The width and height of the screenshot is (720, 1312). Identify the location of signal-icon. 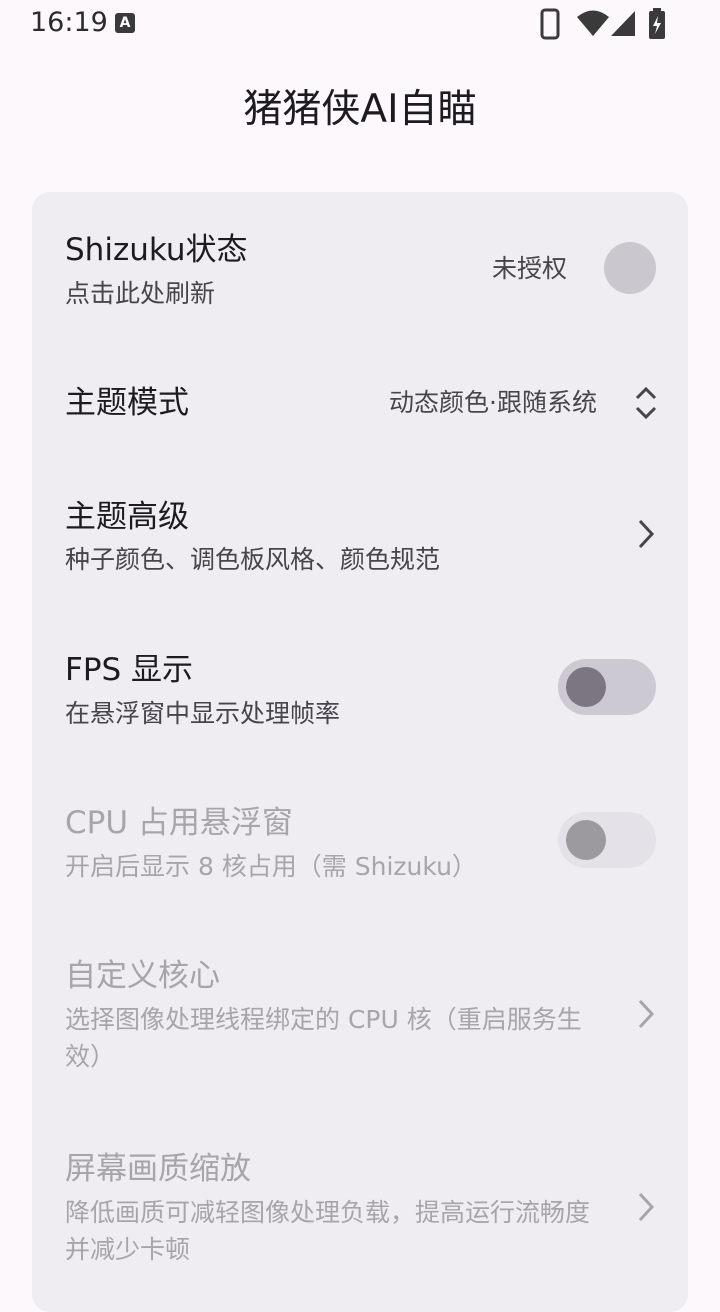
(623, 23).